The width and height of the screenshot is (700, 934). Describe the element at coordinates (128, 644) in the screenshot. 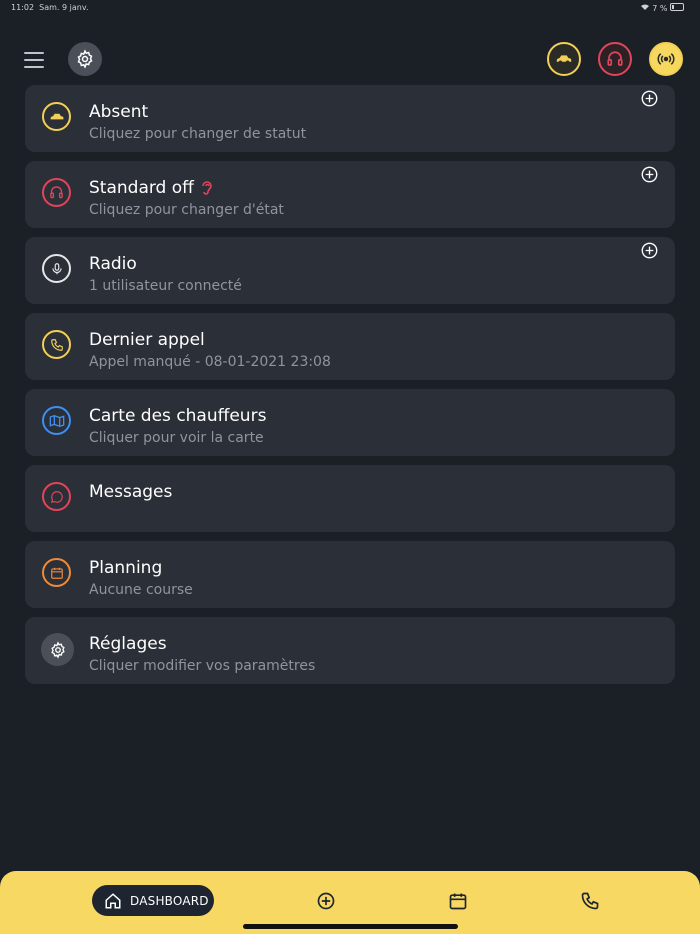

I see `card-title: Réglages` at that location.